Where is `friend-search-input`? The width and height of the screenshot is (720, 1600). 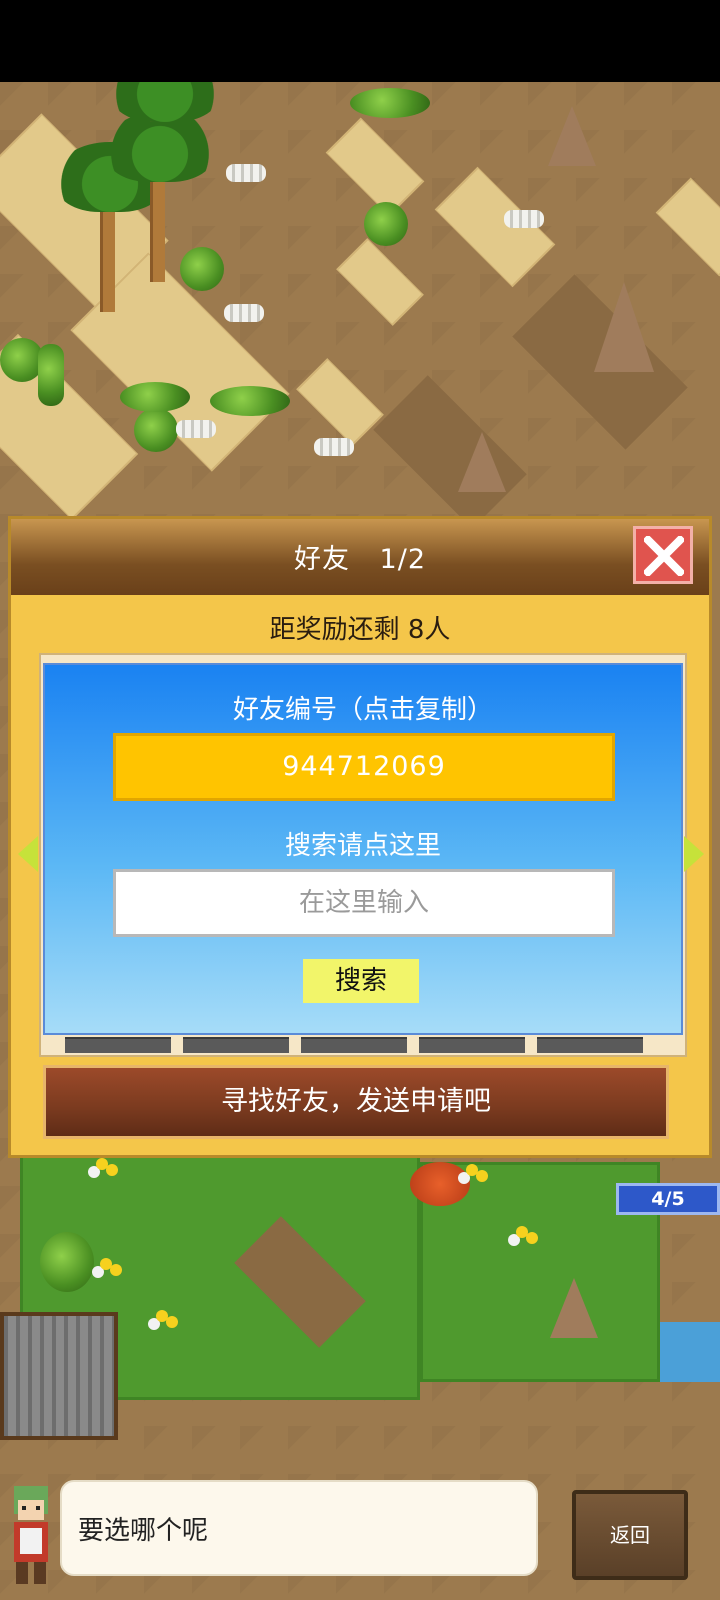 friend-search-input is located at coordinates (364, 903).